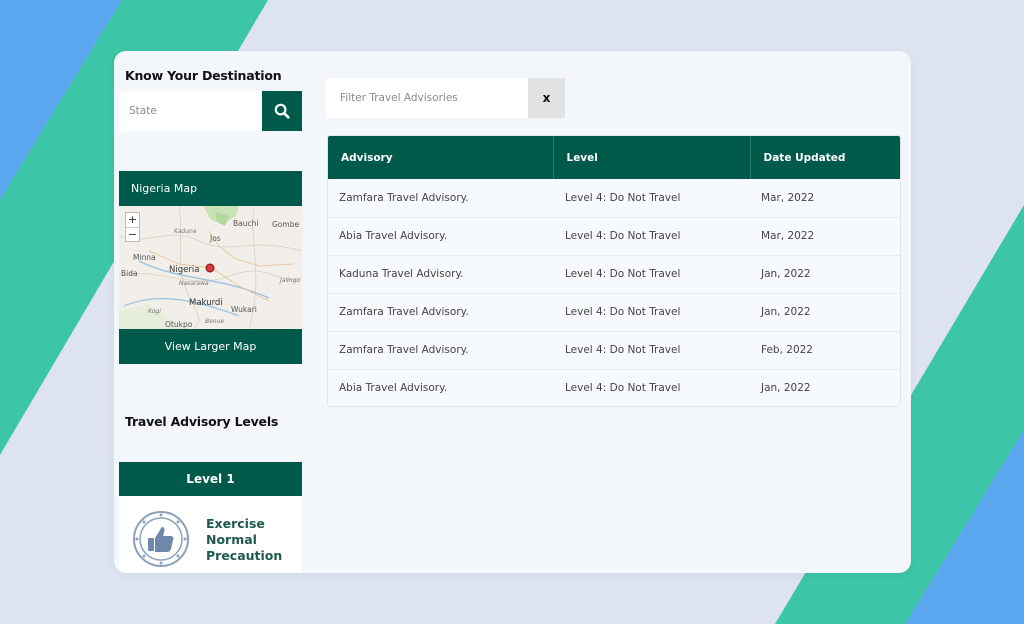  I want to click on destination-title: Know Your Destination, so click(203, 75).